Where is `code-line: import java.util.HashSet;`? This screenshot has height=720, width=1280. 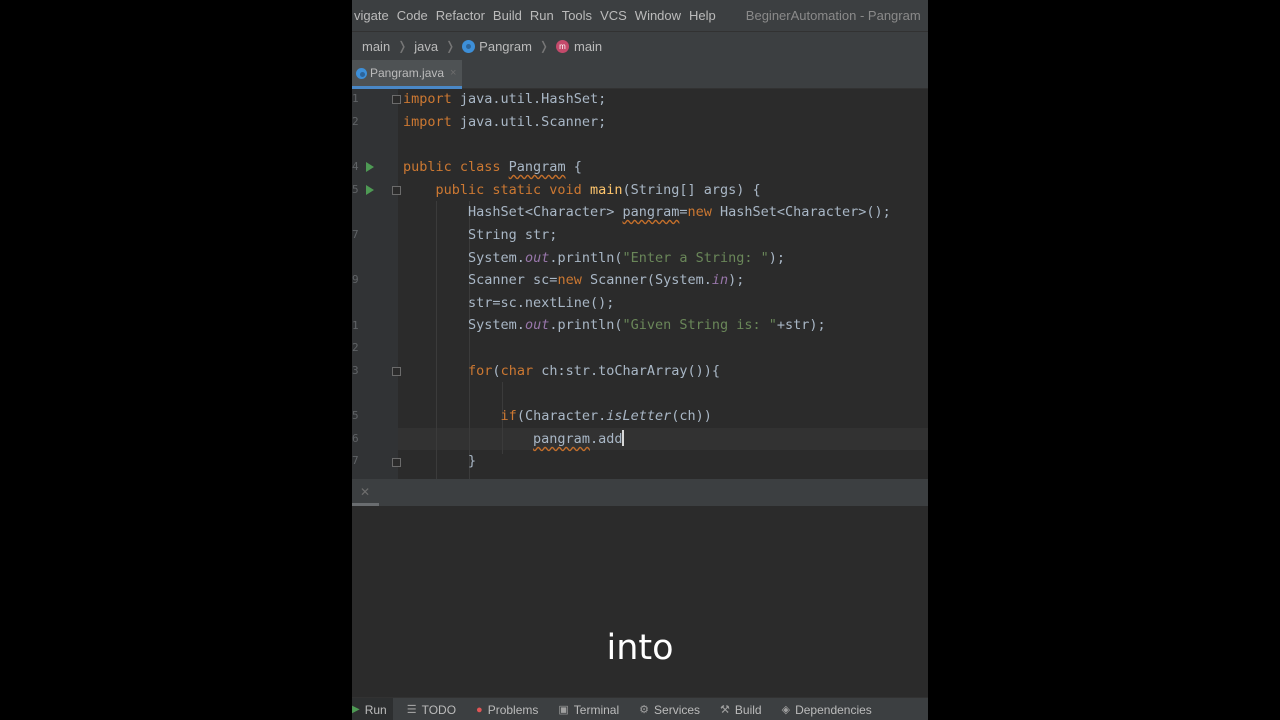 code-line: import java.util.HashSet; is located at coordinates (505, 99).